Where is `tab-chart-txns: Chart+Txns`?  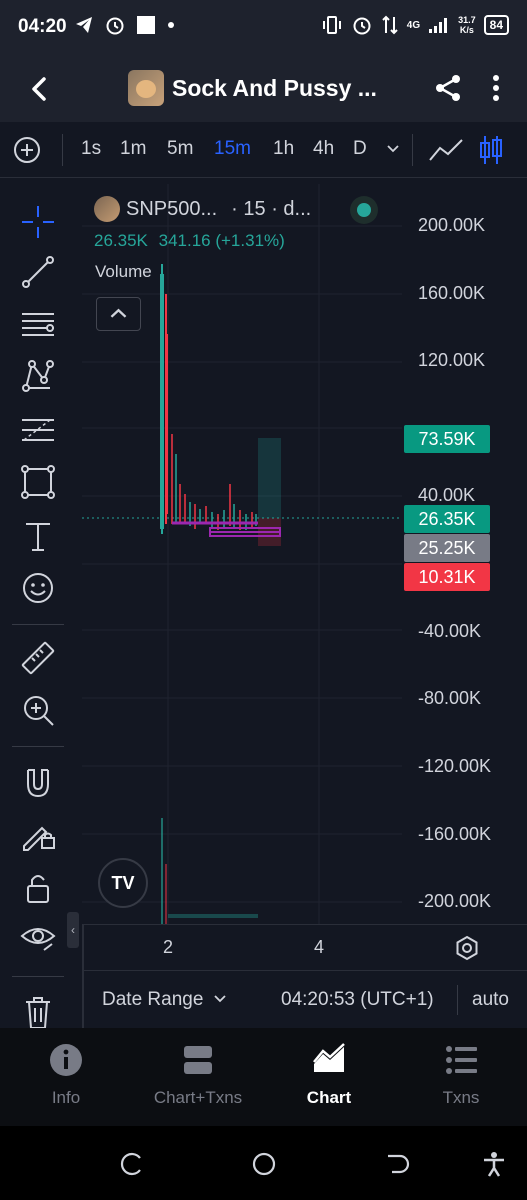
tab-chart-txns: Chart+Txns is located at coordinates (198, 1075).